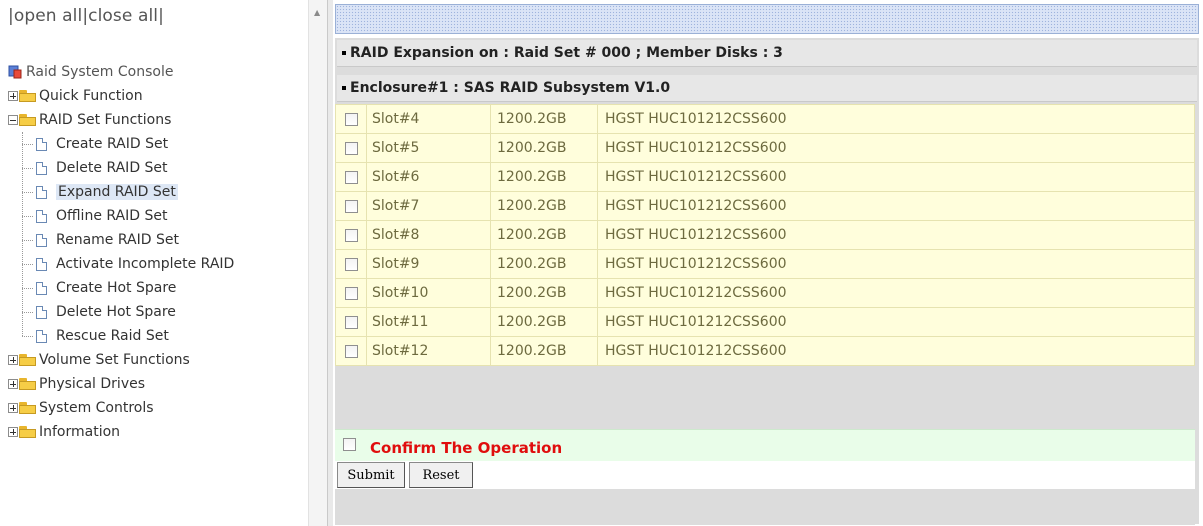 This screenshot has width=1203, height=526. Describe the element at coordinates (114, 360) in the screenshot. I see `group-label: Volume Set Functions` at that location.